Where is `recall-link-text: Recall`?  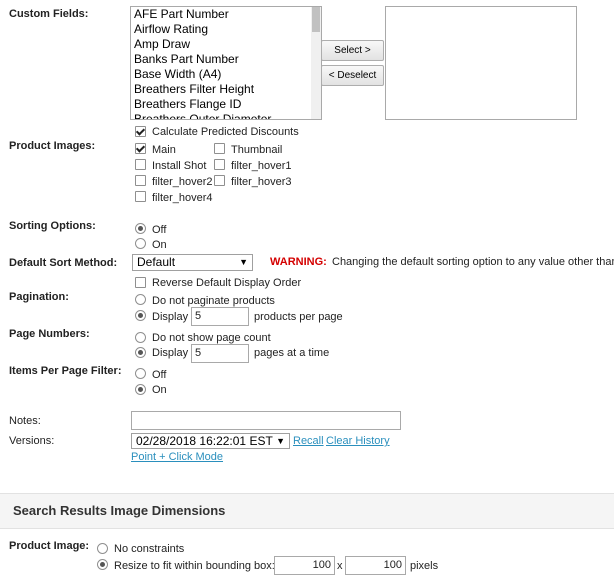
recall-link-text: Recall is located at coordinates (308, 441).